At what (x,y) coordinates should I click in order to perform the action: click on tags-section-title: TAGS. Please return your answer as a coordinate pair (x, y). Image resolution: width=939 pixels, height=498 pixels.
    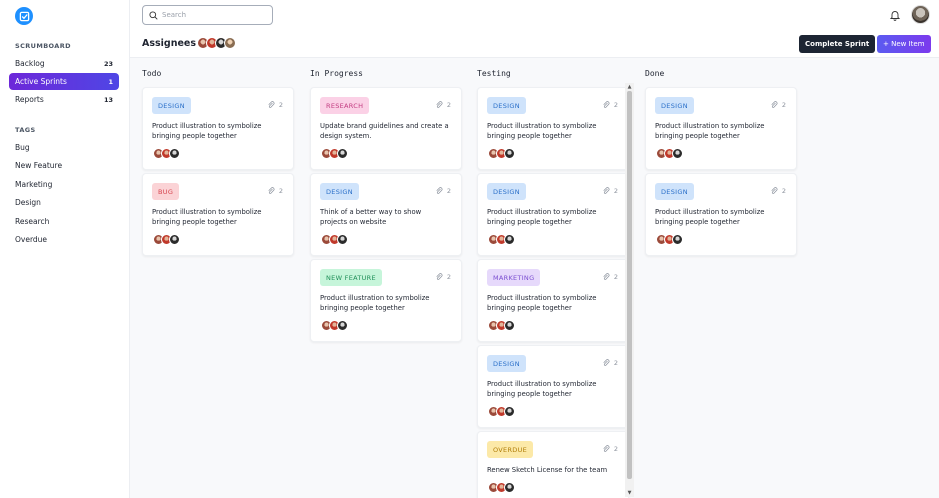
    Looking at the image, I should click on (25, 130).